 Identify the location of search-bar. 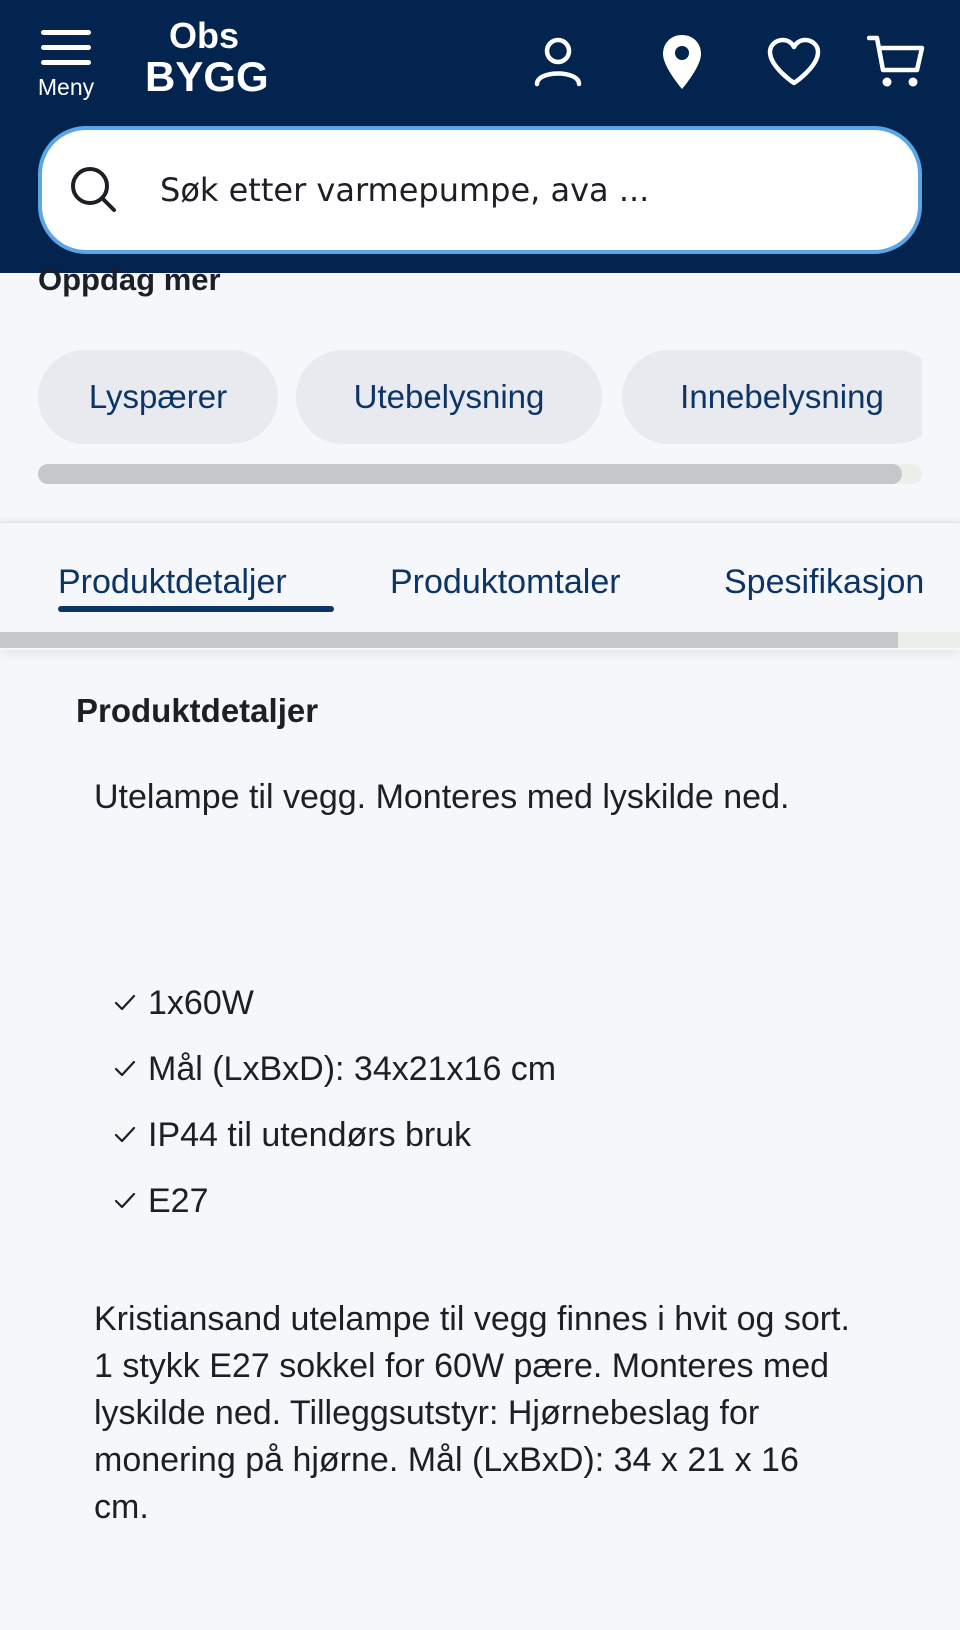
(480, 190).